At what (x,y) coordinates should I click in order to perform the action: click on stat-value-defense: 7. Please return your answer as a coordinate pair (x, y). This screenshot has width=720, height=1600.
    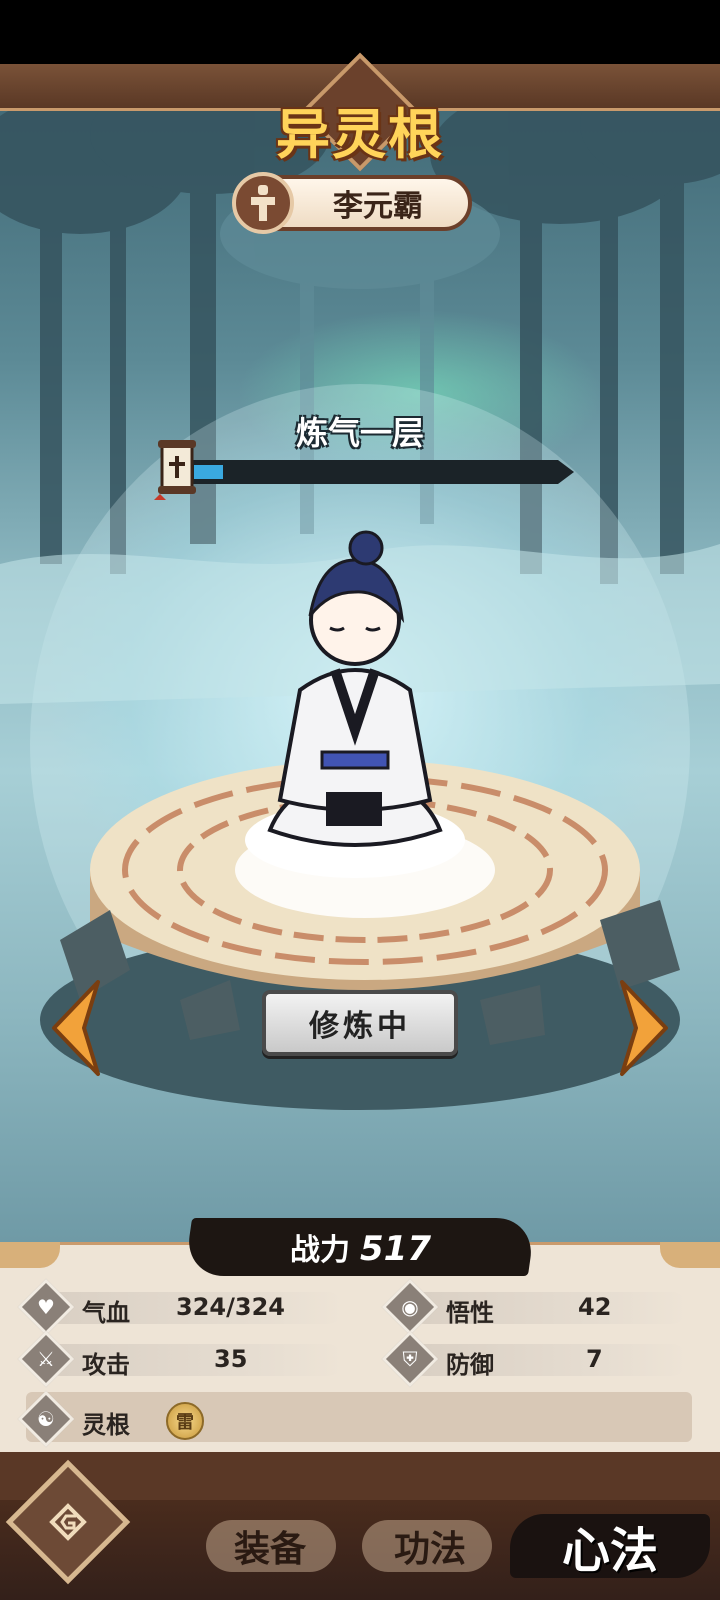
    Looking at the image, I should click on (594, 1359).